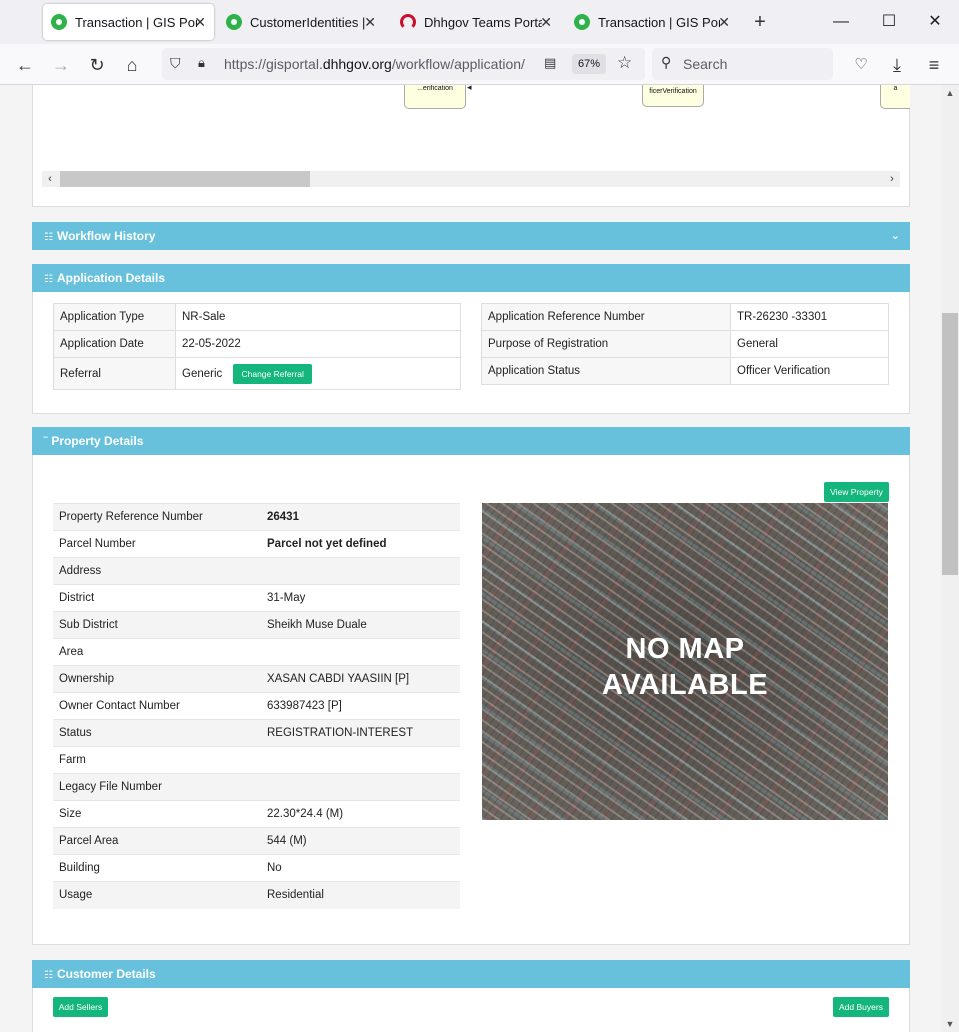  I want to click on property-field-label: Ownership, so click(157, 679).